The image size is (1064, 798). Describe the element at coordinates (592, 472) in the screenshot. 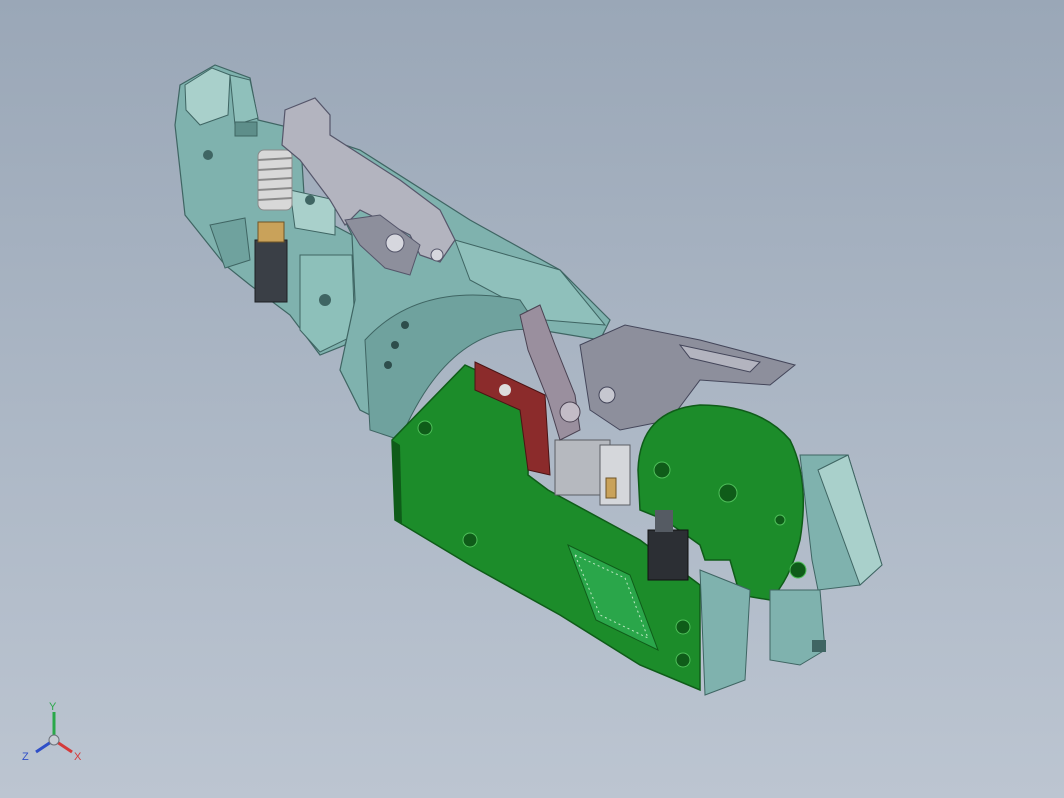

I see `motor` at that location.